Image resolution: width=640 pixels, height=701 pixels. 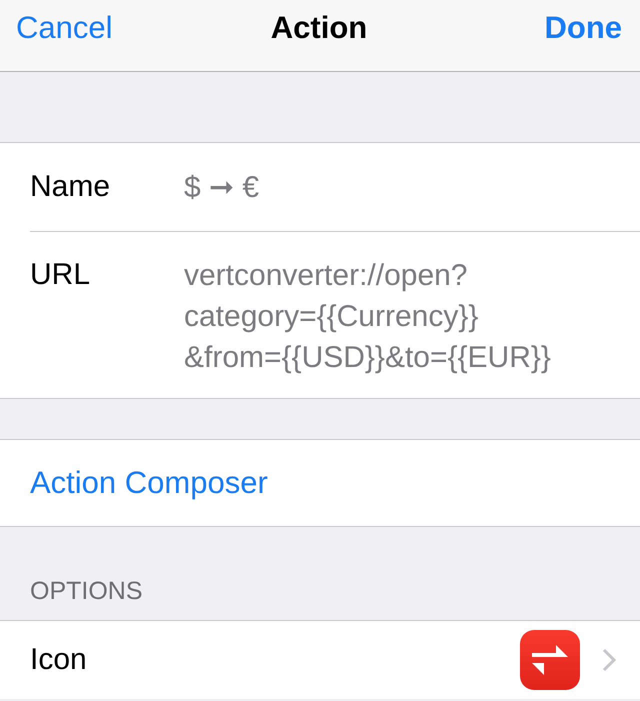 I want to click on field-value: $ ➞ €, so click(x=222, y=187).